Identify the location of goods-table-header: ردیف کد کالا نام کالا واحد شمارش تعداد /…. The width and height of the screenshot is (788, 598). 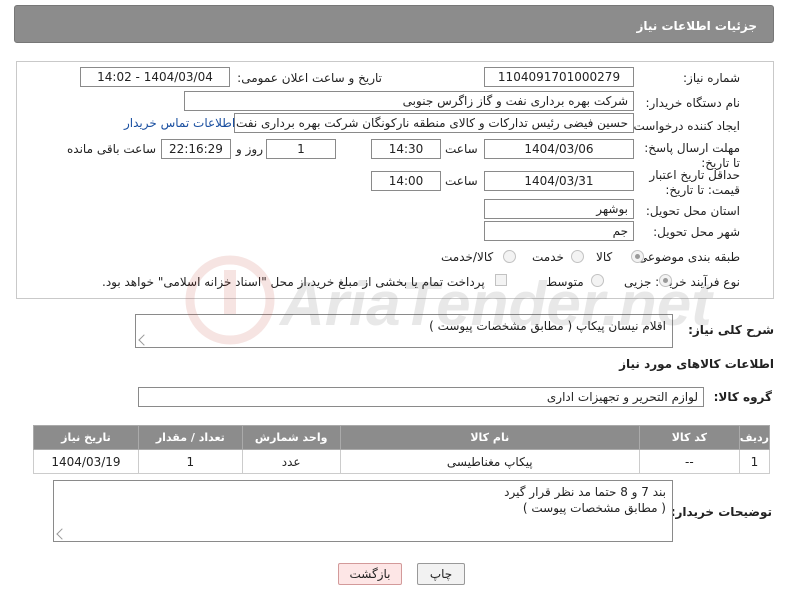
(402, 437).